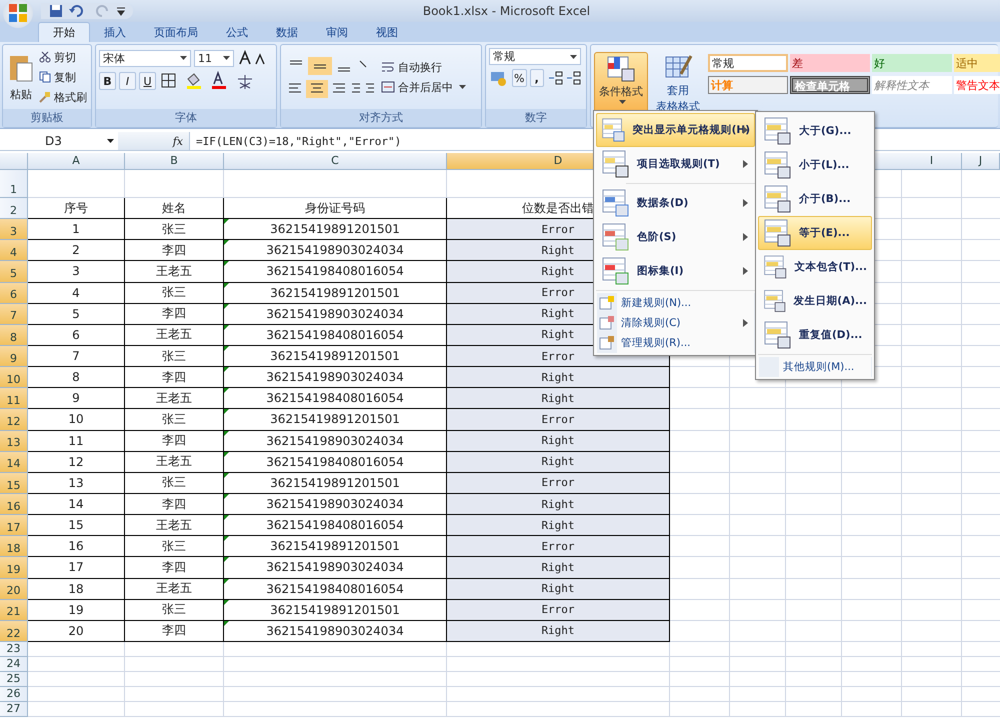 Image resolution: width=1000 pixels, height=722 pixels. What do you see at coordinates (14, 357) in the screenshot?
I see `row-header: 9` at bounding box center [14, 357].